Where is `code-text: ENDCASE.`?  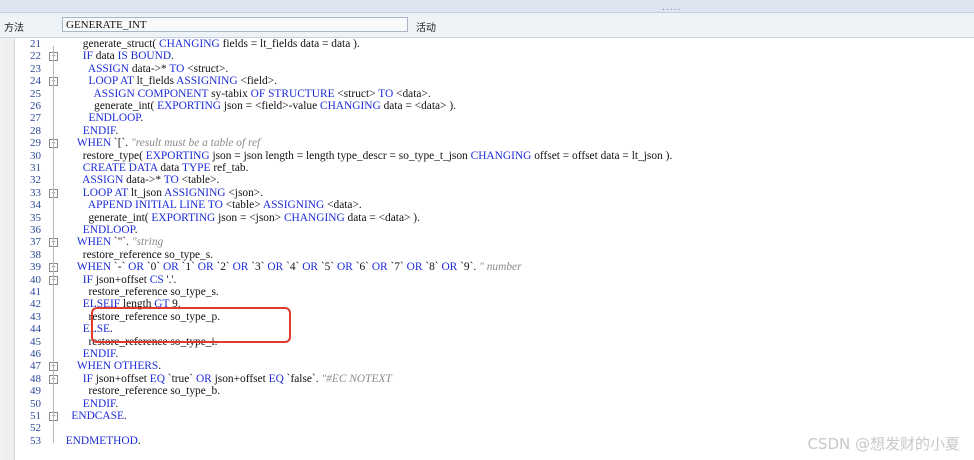 code-text: ENDCASE. is located at coordinates (99, 416).